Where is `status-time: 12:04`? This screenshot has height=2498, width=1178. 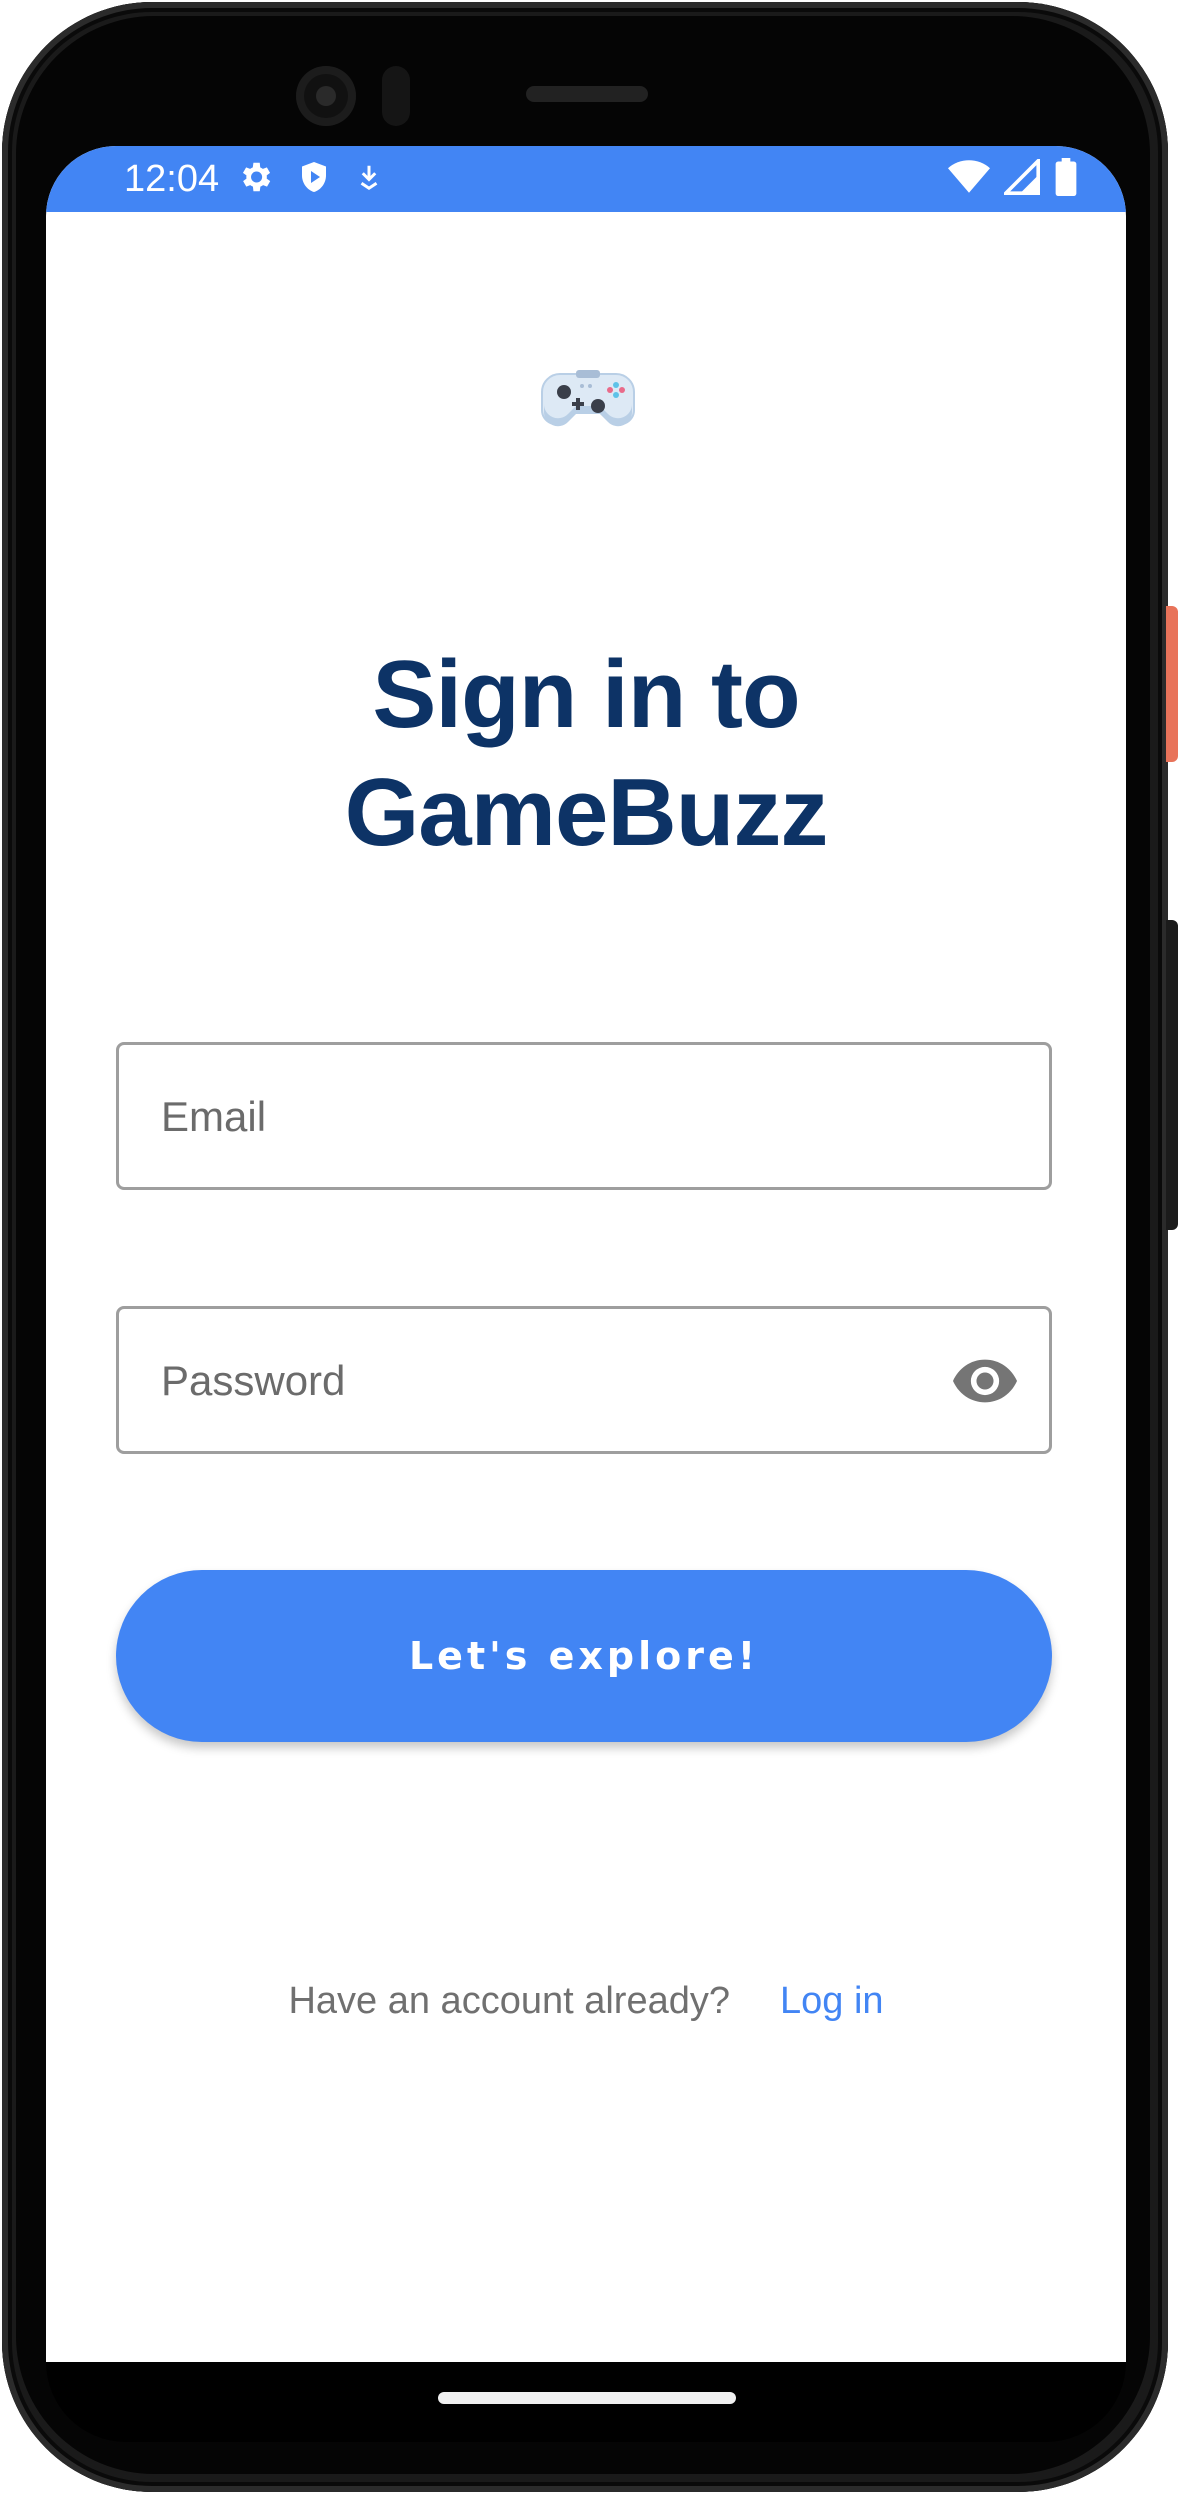 status-time: 12:04 is located at coordinates (172, 179).